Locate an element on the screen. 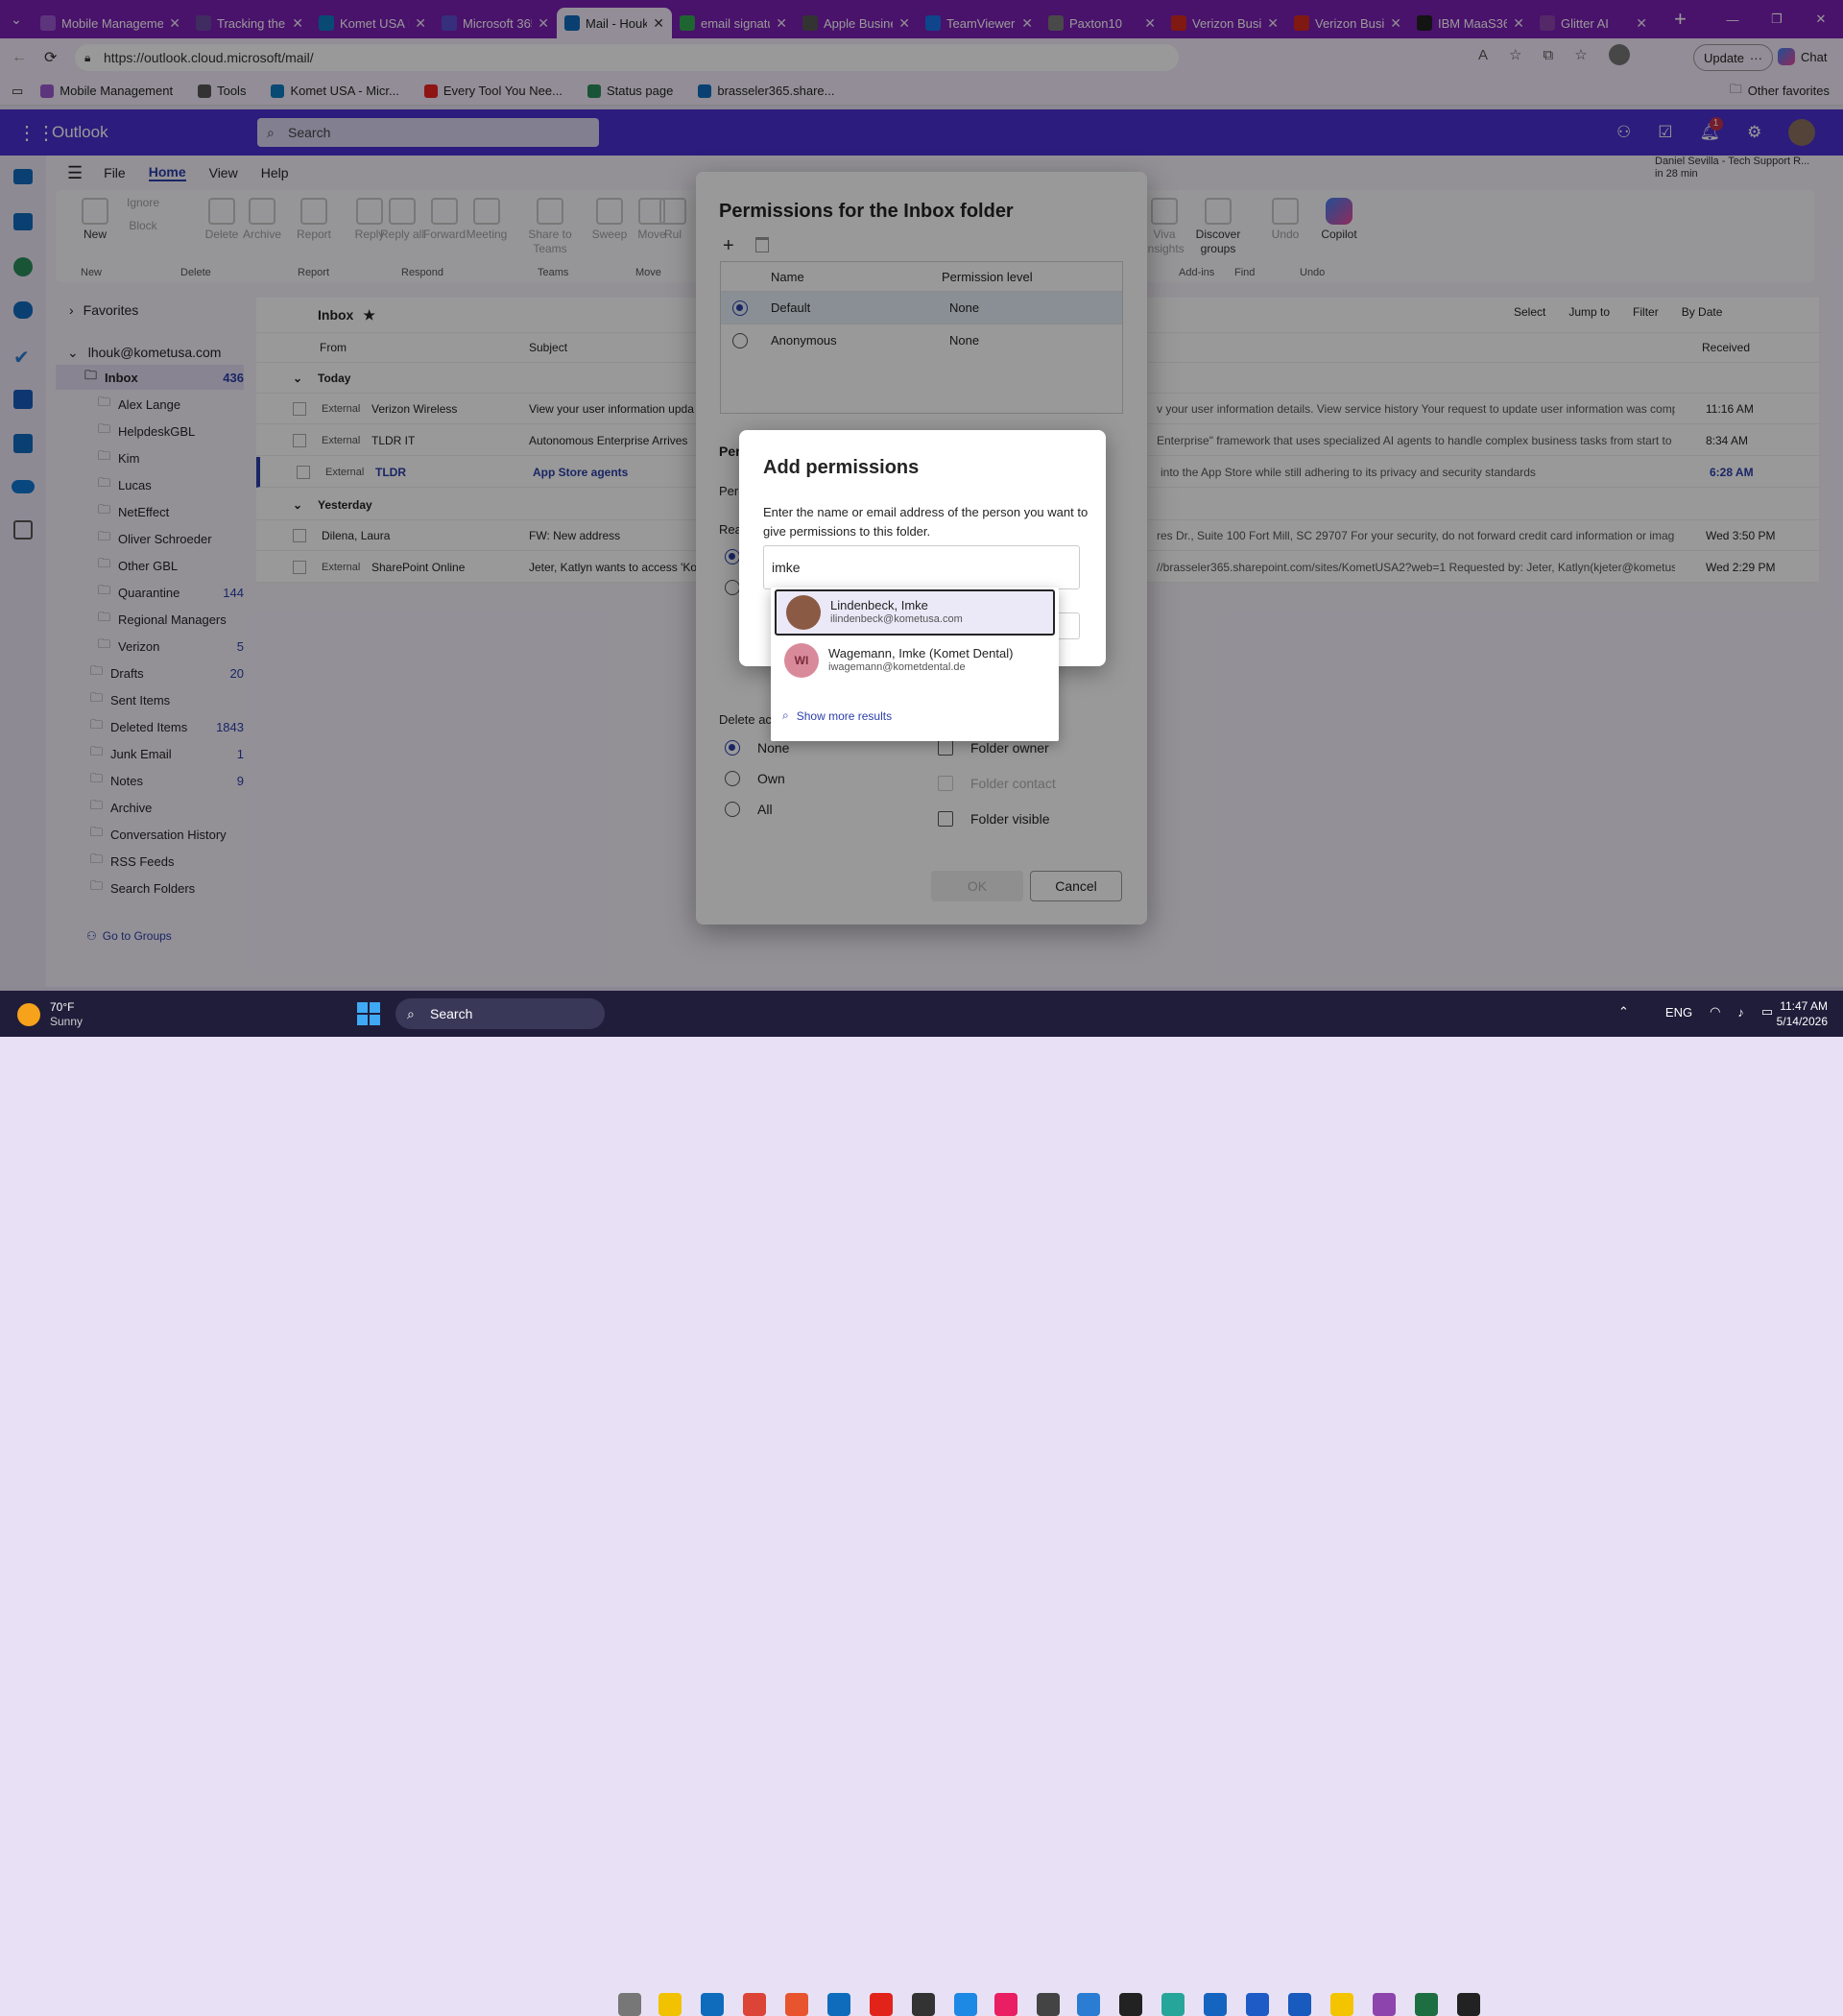 The height and width of the screenshot is (2016, 1843). teamviewer-icon is located at coordinates (1215, 2004).